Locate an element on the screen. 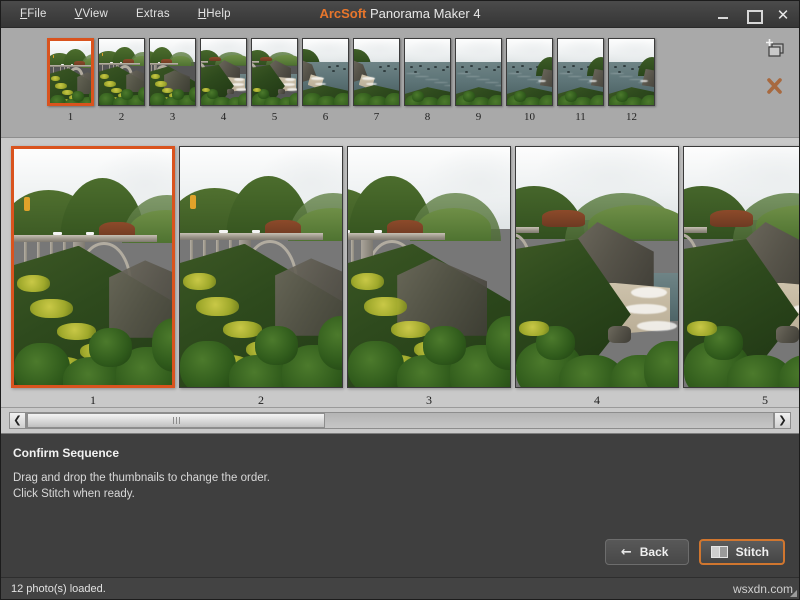 This screenshot has width=800, height=600. preview-panel-4: 4 is located at coordinates (597, 276).